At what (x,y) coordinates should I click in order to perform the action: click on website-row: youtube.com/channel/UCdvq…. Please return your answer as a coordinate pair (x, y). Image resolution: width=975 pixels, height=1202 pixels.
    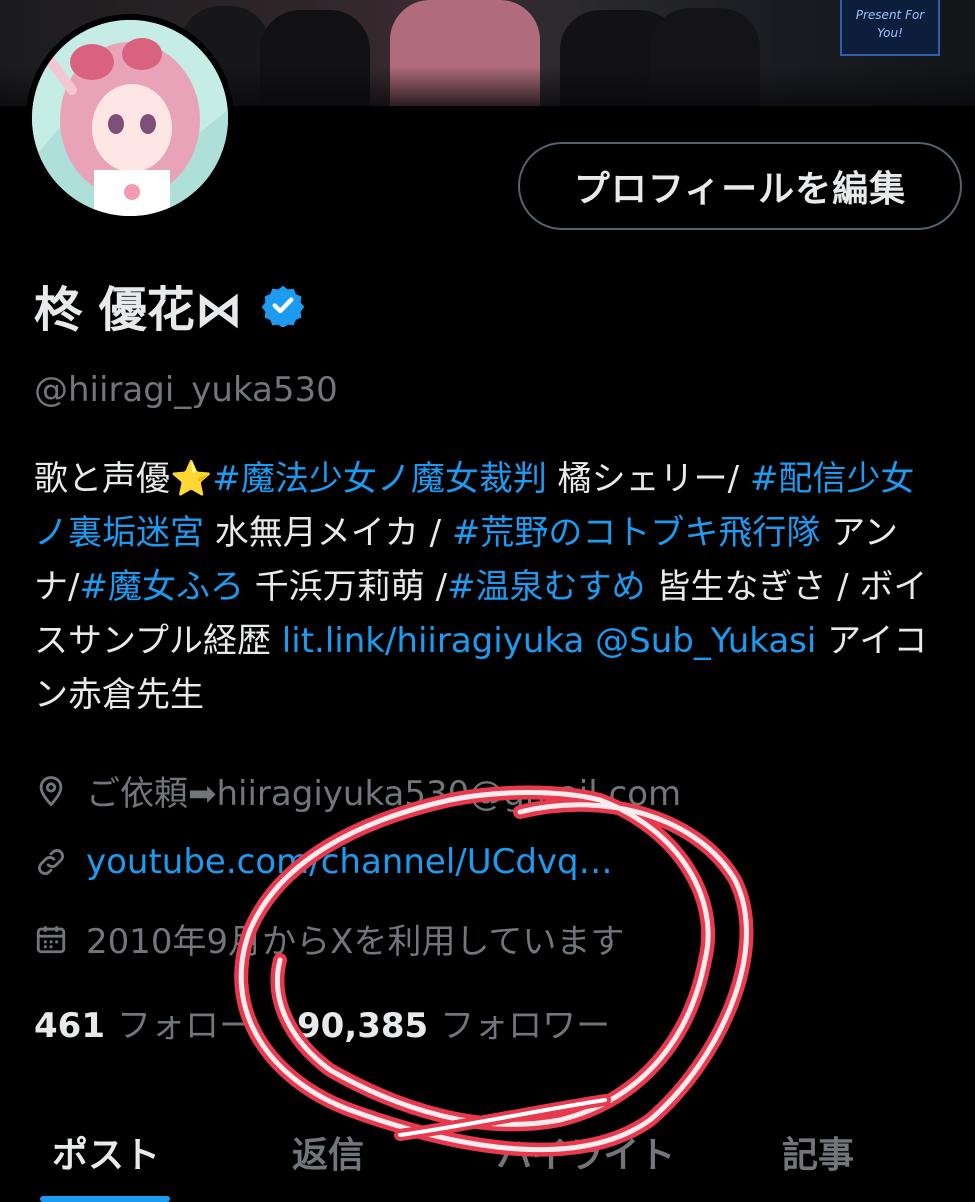
    Looking at the image, I should click on (323, 862).